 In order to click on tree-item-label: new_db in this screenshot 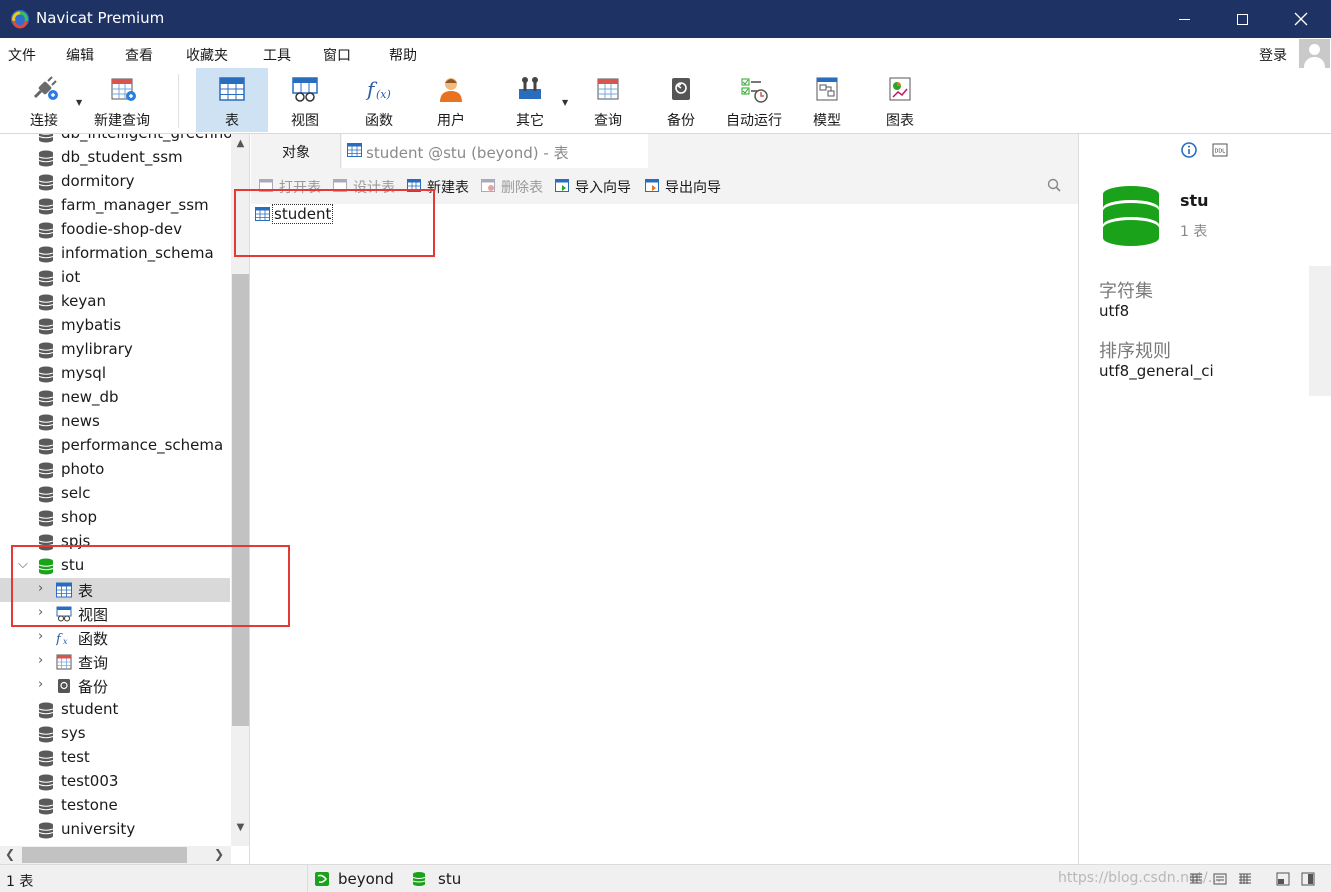, I will do `click(90, 397)`.